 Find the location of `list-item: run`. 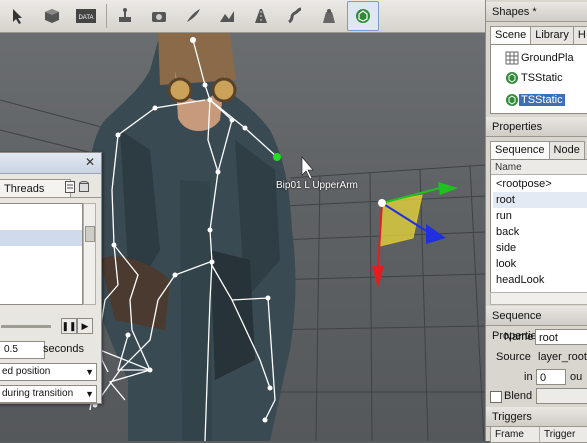

list-item: run is located at coordinates (540, 216).